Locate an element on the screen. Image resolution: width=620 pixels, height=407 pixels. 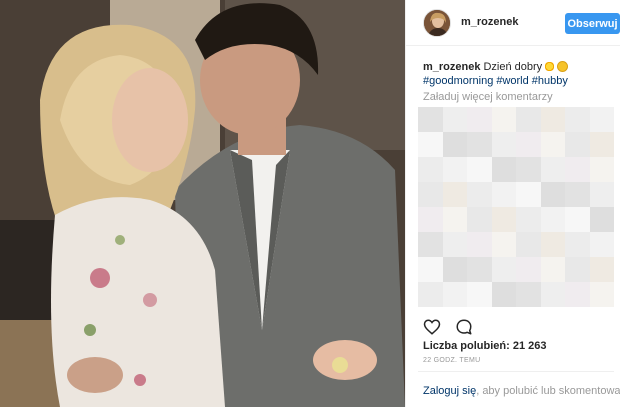
avatar is located at coordinates (437, 23).